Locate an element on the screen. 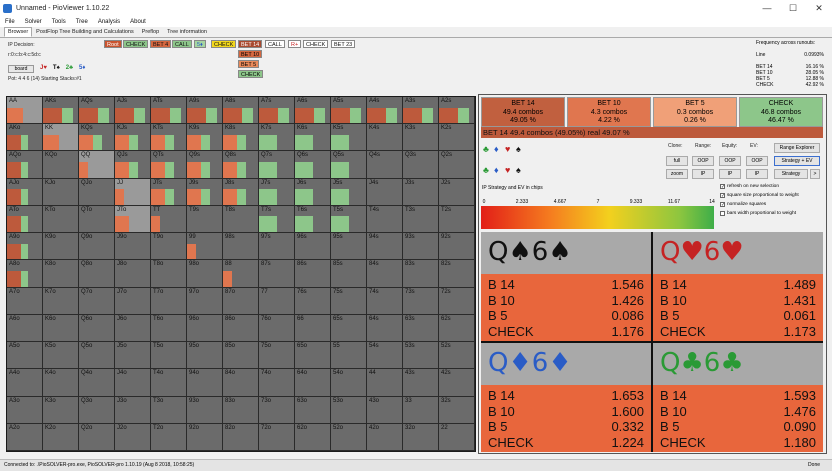  range-cell-k5s: K5s is located at coordinates (349, 138).